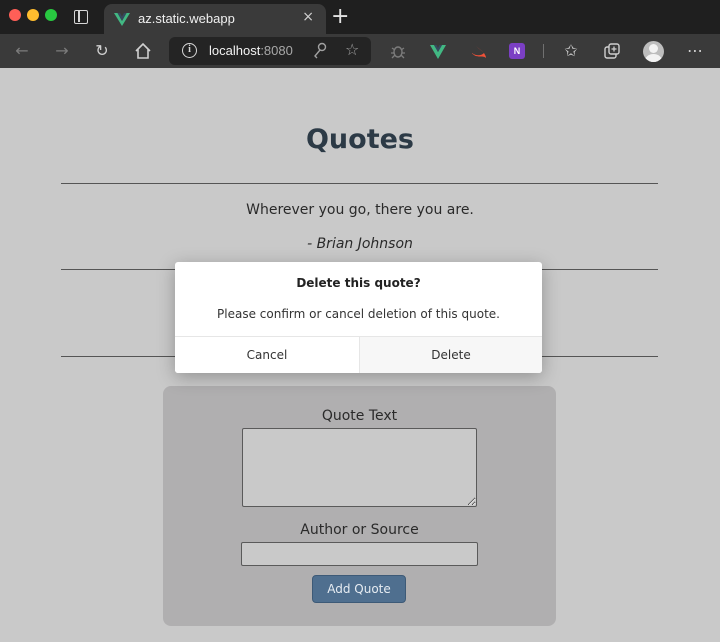 The image size is (720, 642). I want to click on cancel-button: Cancel, so click(267, 355).